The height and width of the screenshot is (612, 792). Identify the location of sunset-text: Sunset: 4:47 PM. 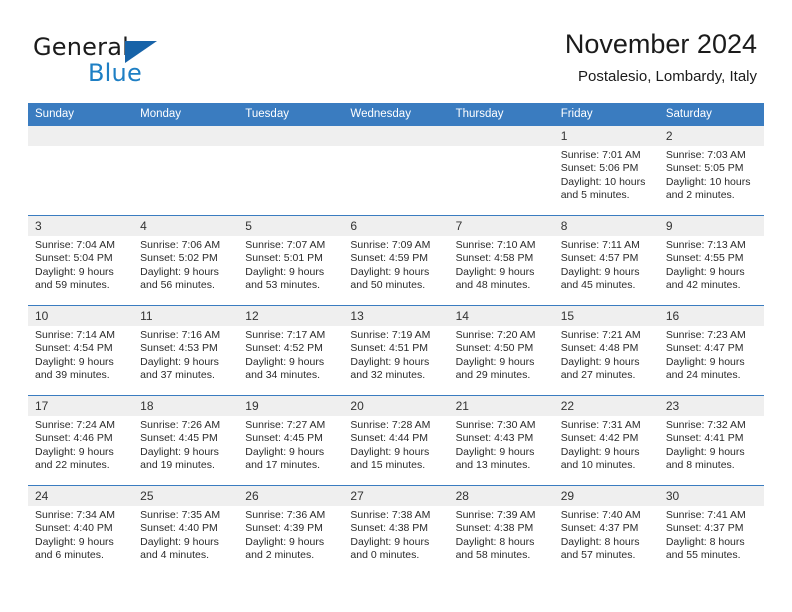
(704, 348).